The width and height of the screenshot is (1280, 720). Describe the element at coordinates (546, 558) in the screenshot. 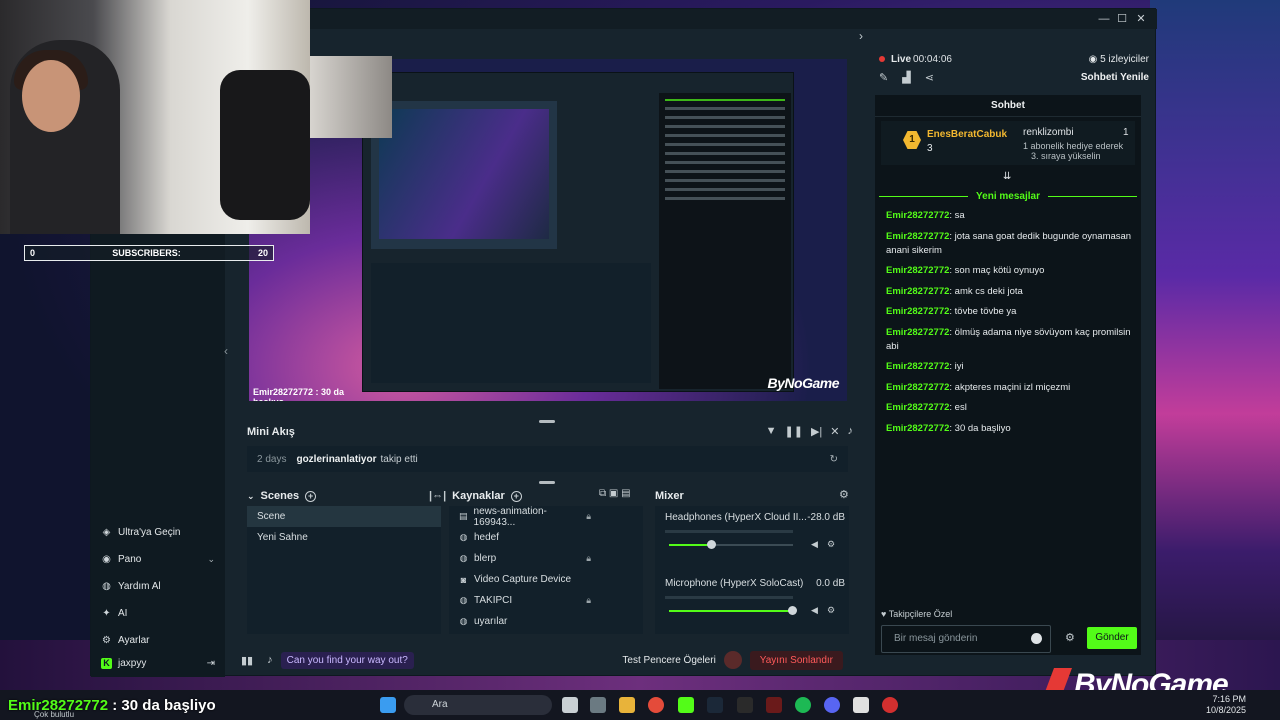

I see `source-item: ◍ blerp 🔒︎` at that location.